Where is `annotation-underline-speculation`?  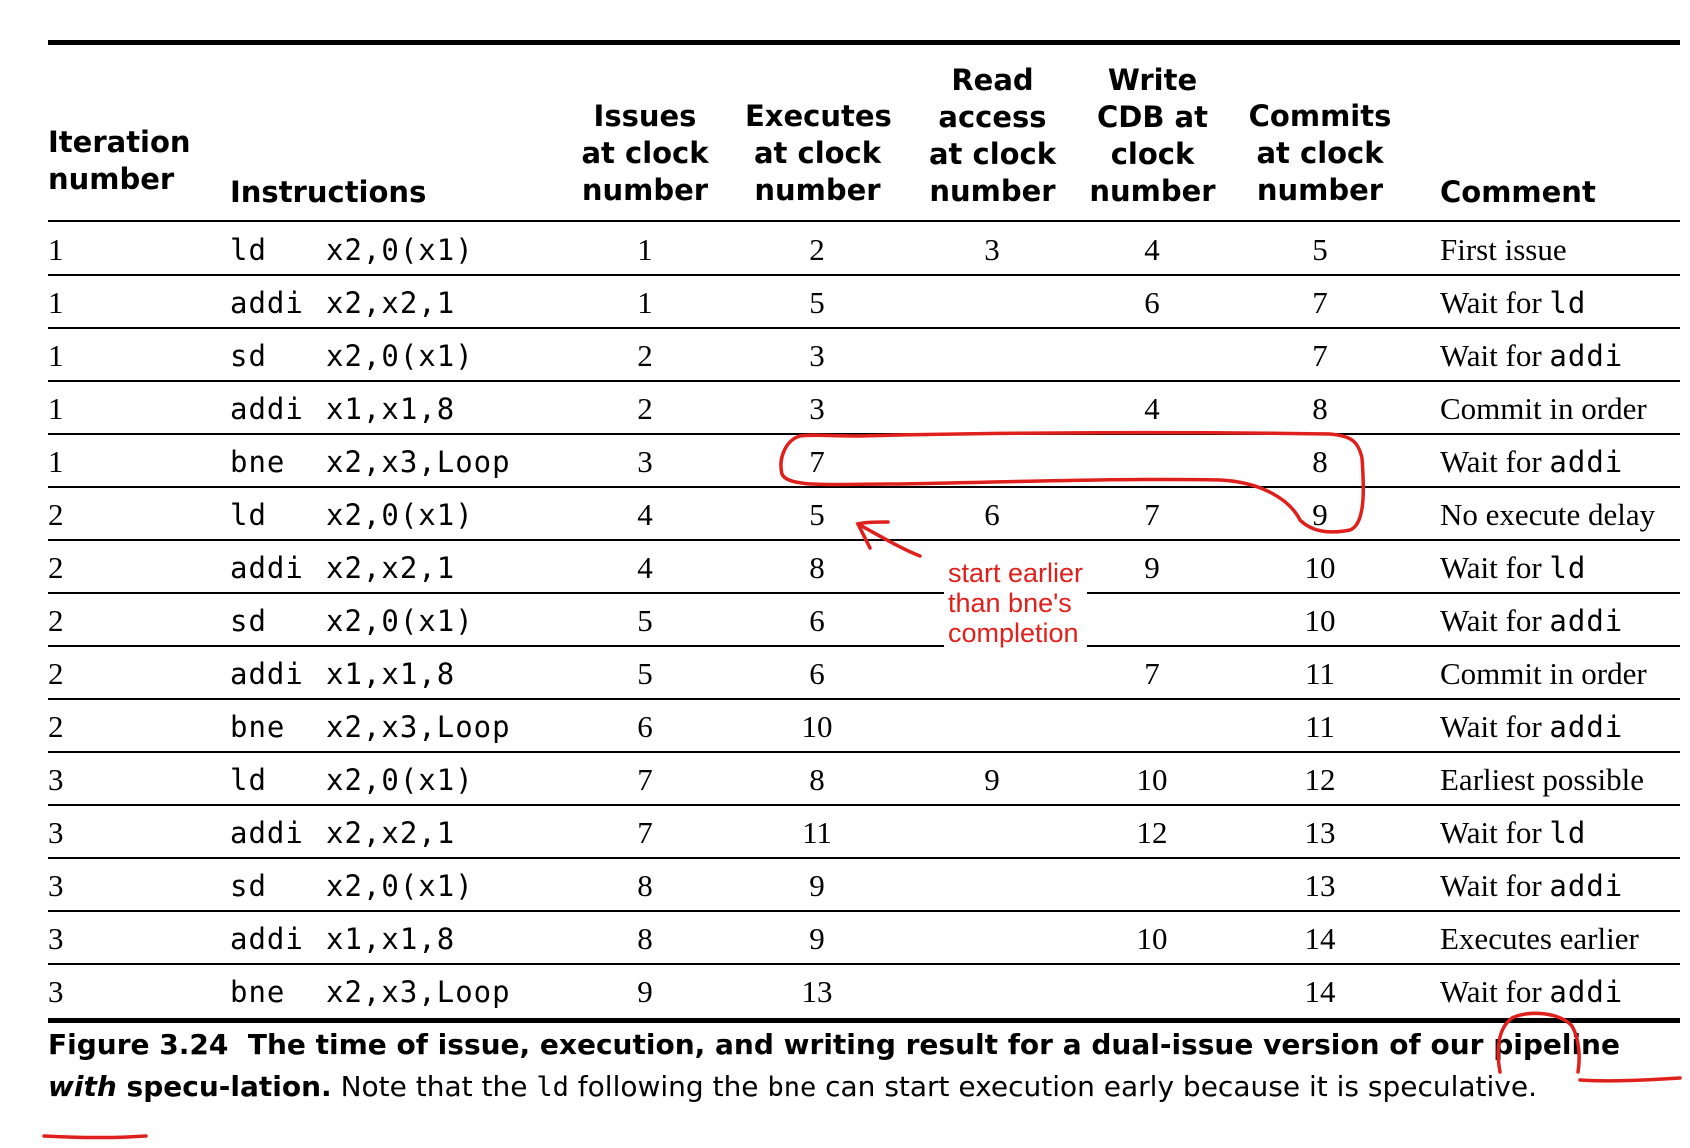 annotation-underline-speculation is located at coordinates (1630, 1079).